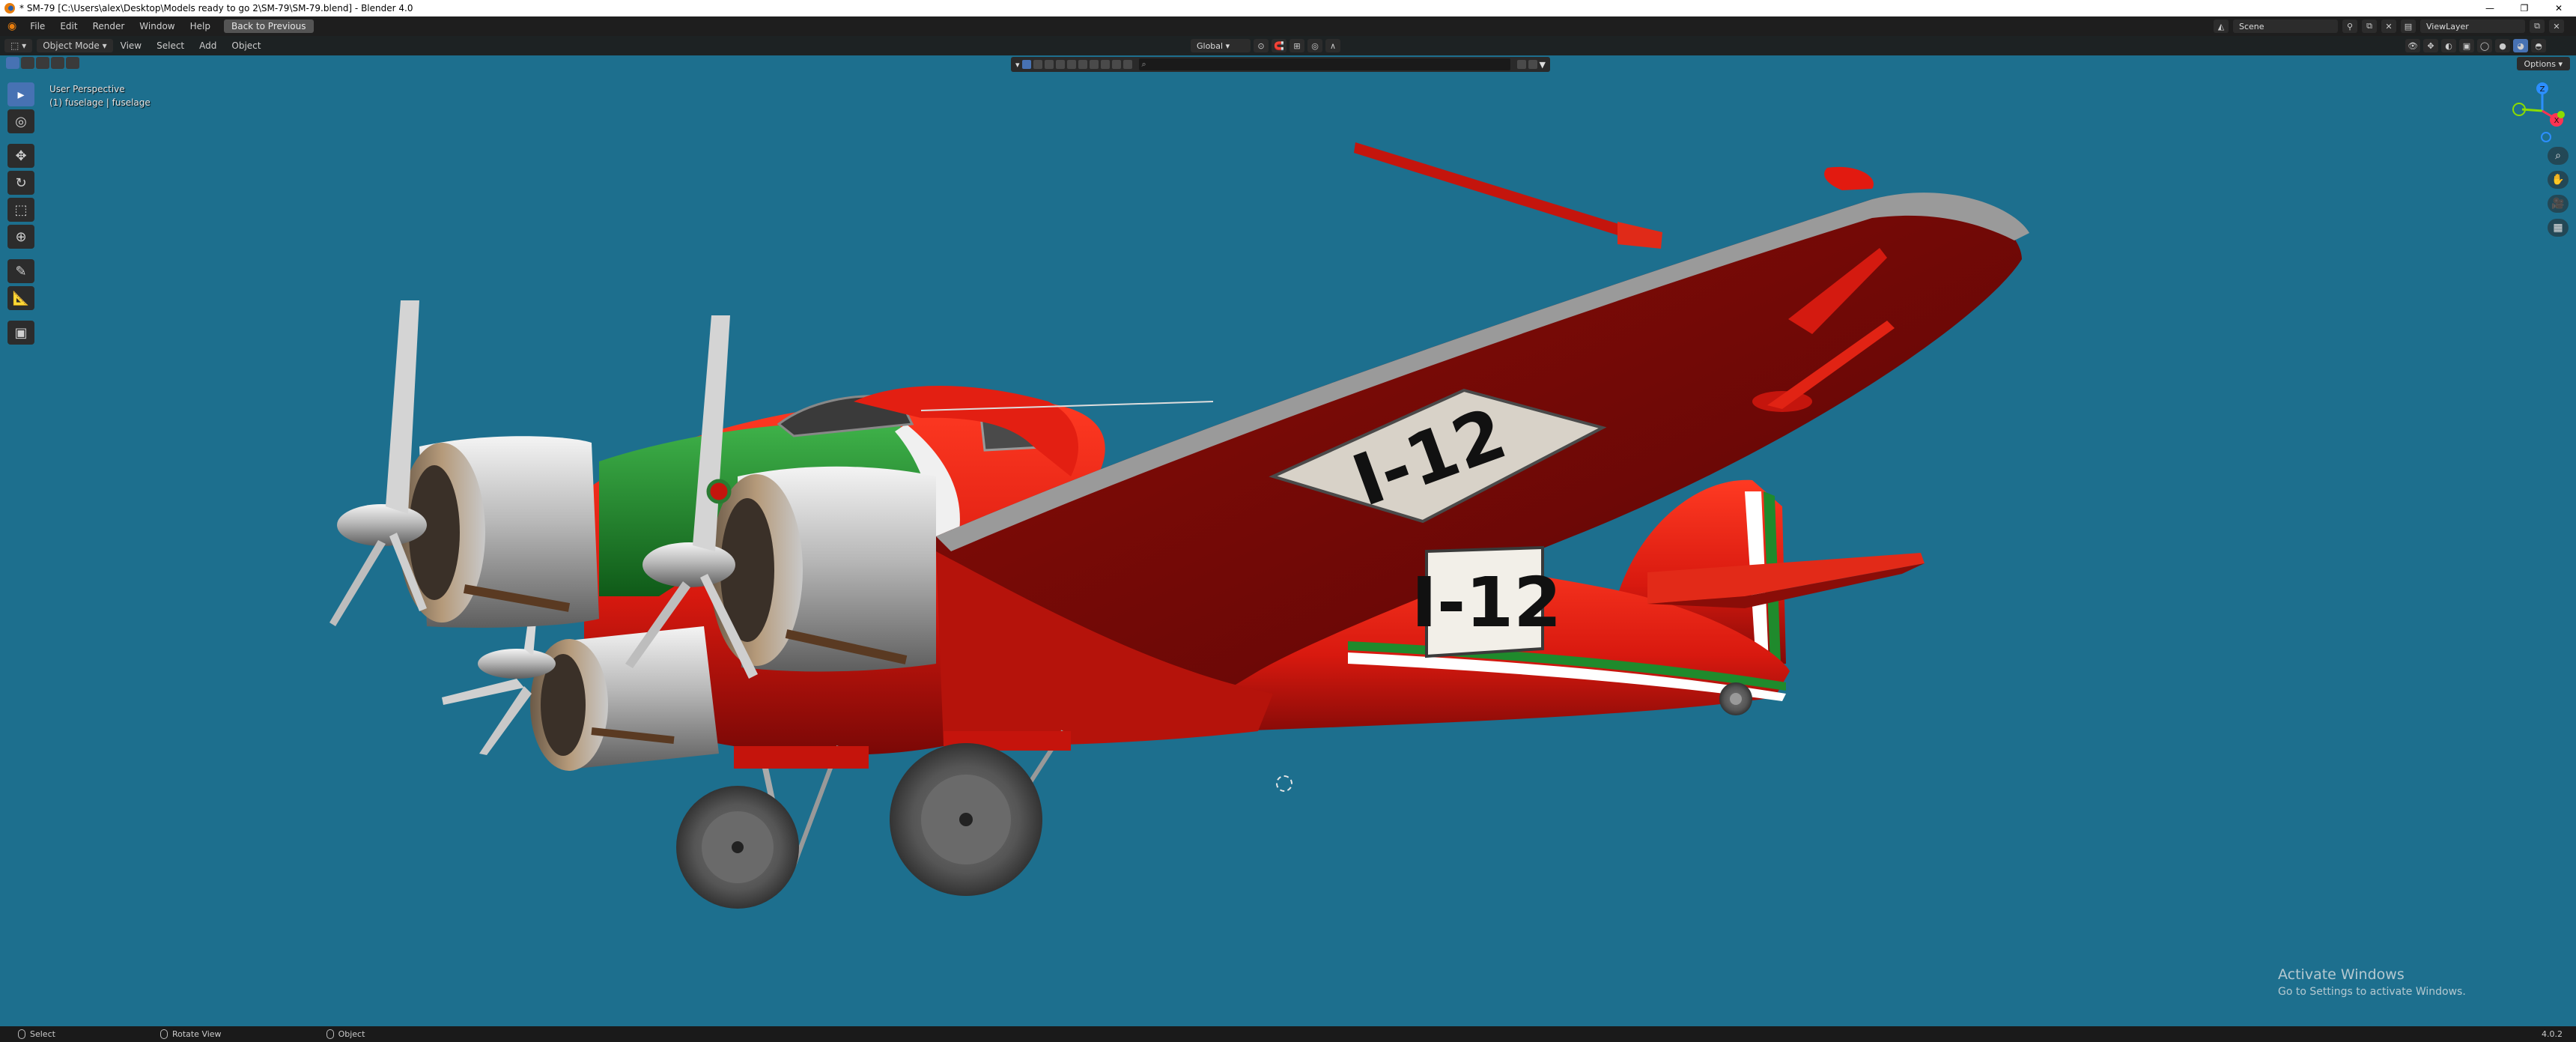  Describe the element at coordinates (2430, 45) in the screenshot. I see `gizmo-toggle-icon: ✥` at that location.